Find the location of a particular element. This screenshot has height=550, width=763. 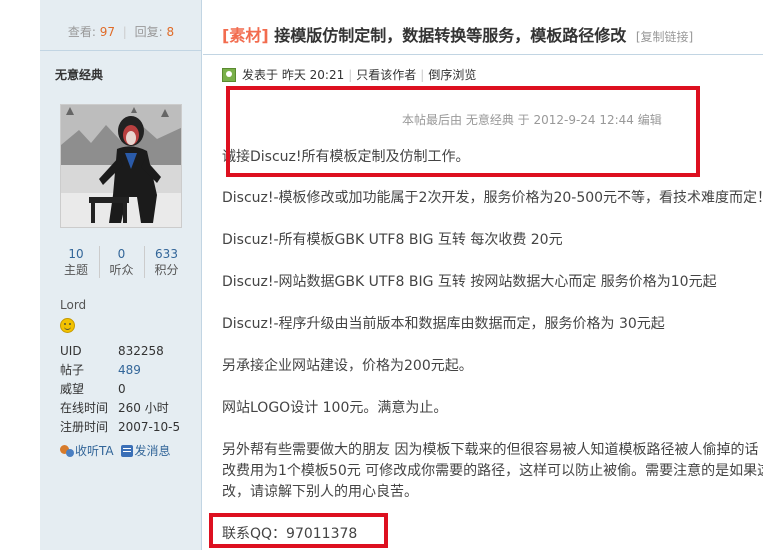

counter-points: 633 积分 is located at coordinates (166, 262).